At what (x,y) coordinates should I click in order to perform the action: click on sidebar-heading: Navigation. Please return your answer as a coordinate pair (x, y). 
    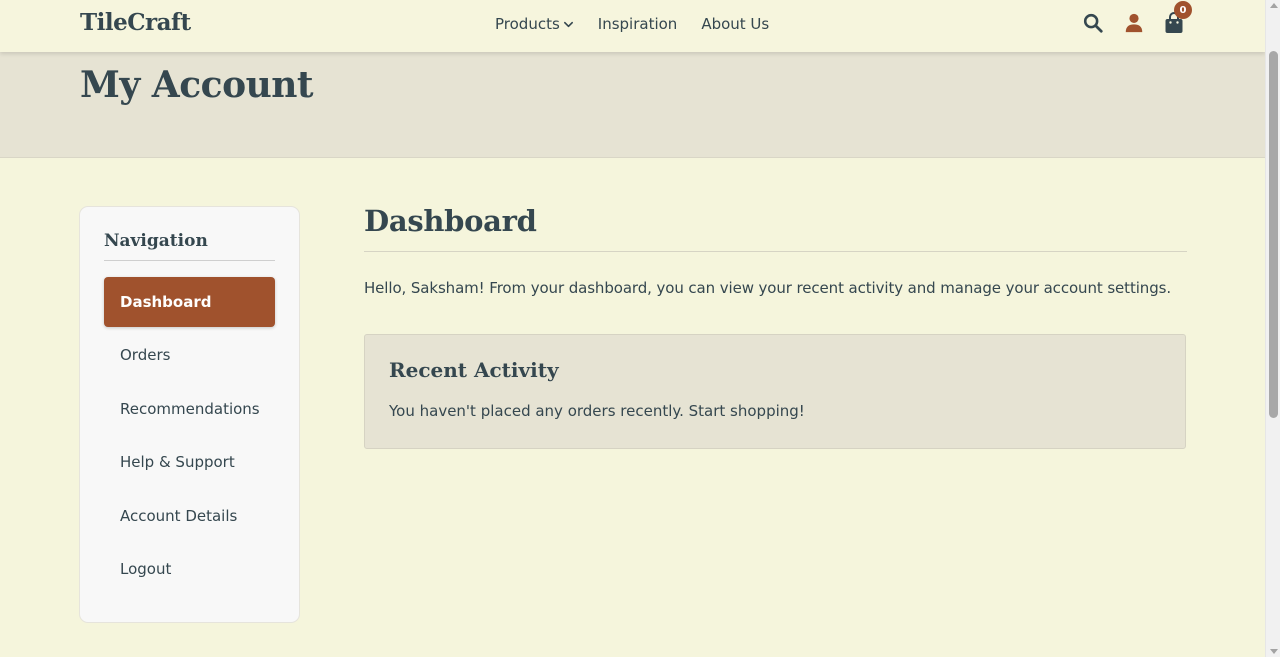
    Looking at the image, I should click on (189, 246).